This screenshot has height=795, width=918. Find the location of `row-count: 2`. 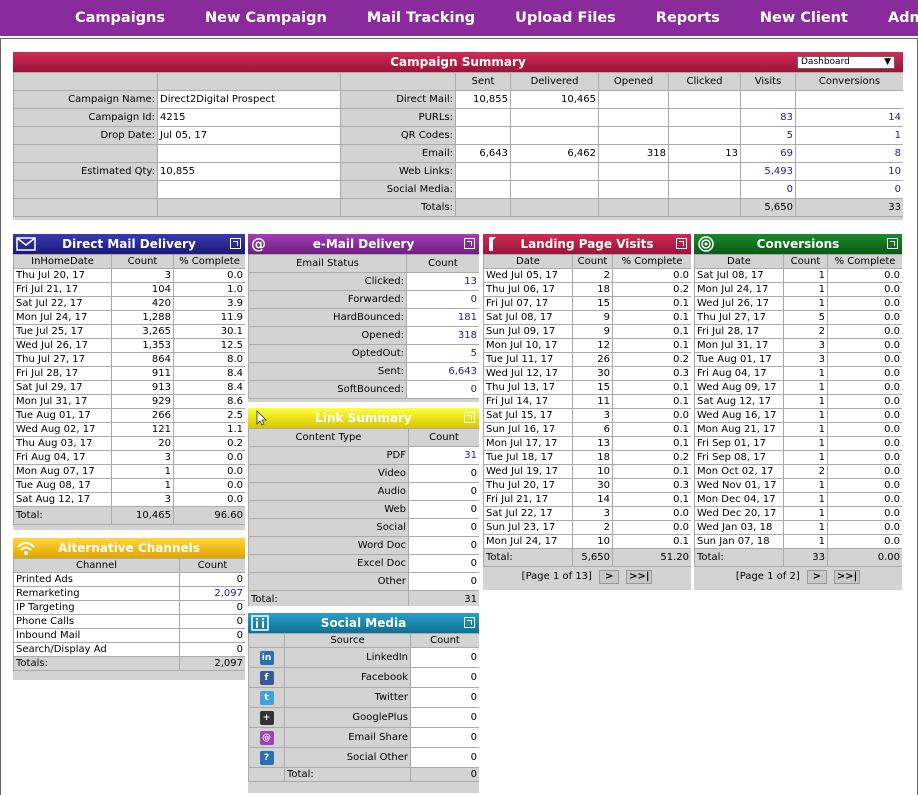

row-count: 2 is located at coordinates (592, 527).